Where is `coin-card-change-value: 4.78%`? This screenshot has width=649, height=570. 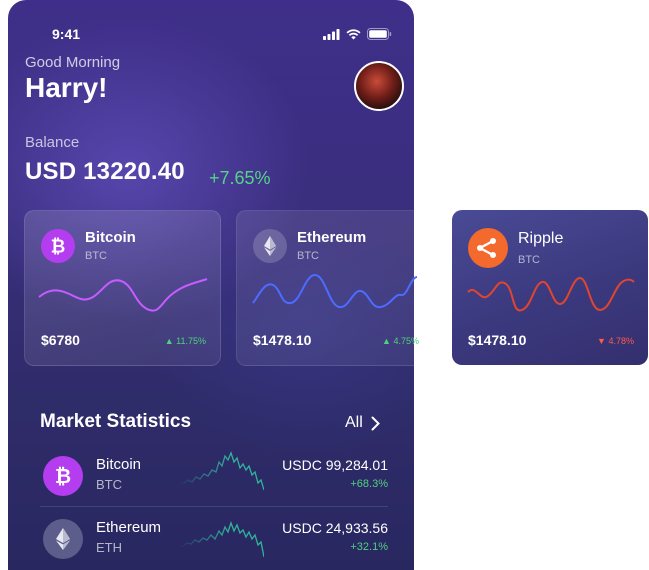
coin-card-change-value: 4.78% is located at coordinates (621, 341).